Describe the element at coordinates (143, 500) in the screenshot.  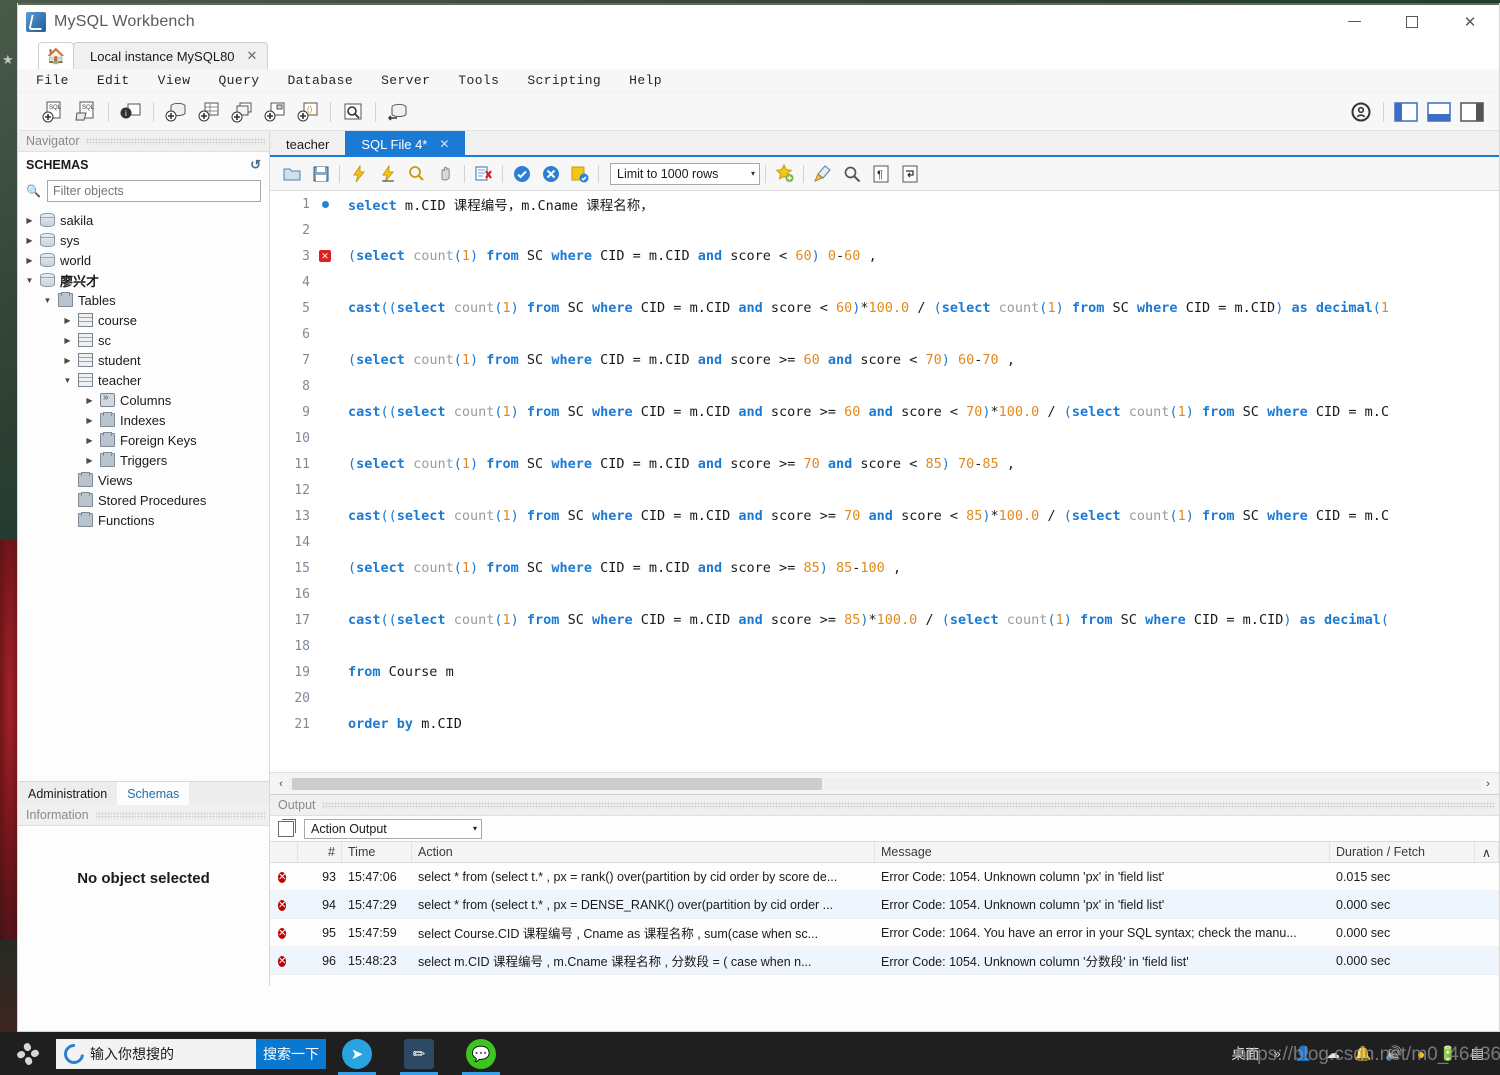
I see `tree-item-stored-procedures: Stored Procedures` at that location.